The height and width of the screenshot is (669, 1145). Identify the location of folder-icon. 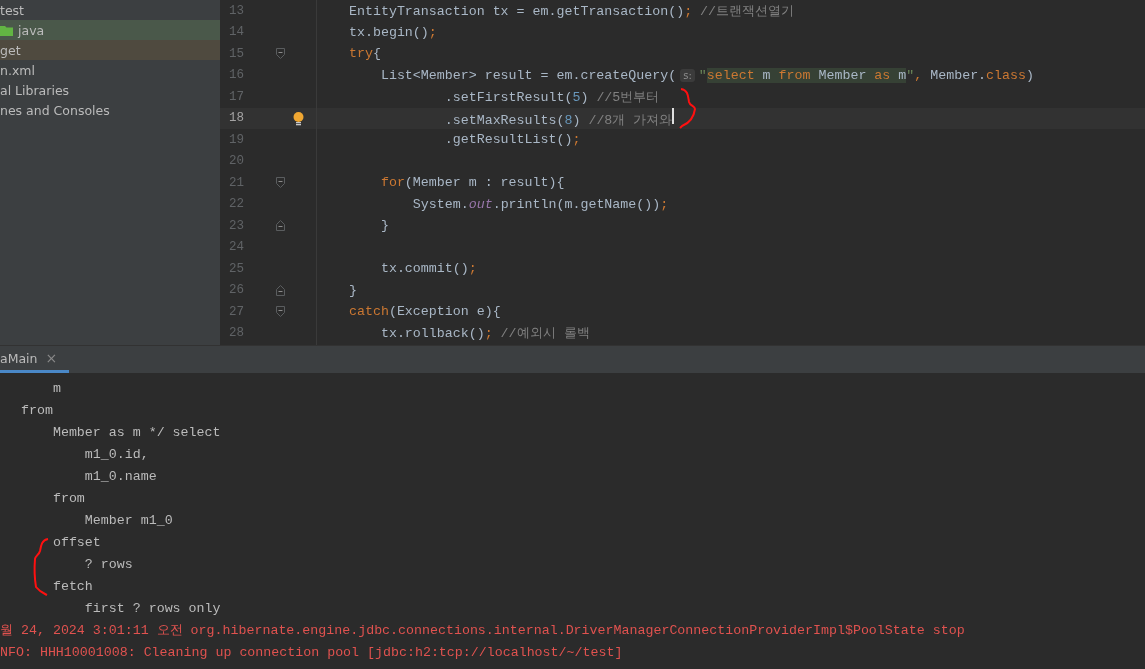
(6, 30).